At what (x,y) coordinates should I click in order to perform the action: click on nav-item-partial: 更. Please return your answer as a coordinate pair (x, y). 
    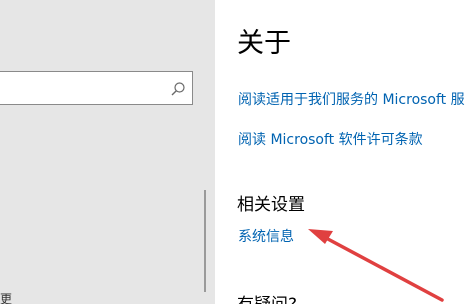
    Looking at the image, I should click on (6, 297).